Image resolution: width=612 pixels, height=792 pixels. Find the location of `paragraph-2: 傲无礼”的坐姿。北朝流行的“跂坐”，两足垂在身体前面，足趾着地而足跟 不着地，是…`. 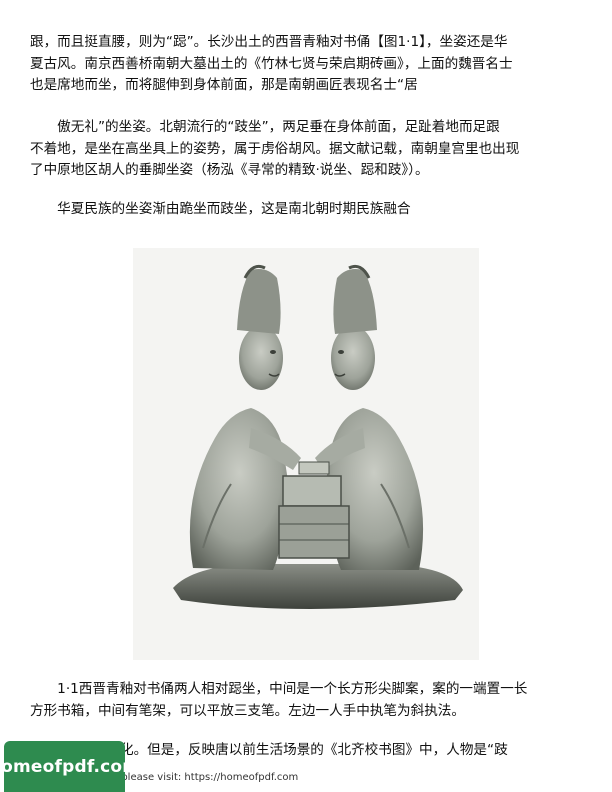

paragraph-2: 傲无礼”的坐姿。北朝流行的“跂坐”，两足垂在身体前面，足趾着地而足跟 不着地，是… is located at coordinates (306, 149).